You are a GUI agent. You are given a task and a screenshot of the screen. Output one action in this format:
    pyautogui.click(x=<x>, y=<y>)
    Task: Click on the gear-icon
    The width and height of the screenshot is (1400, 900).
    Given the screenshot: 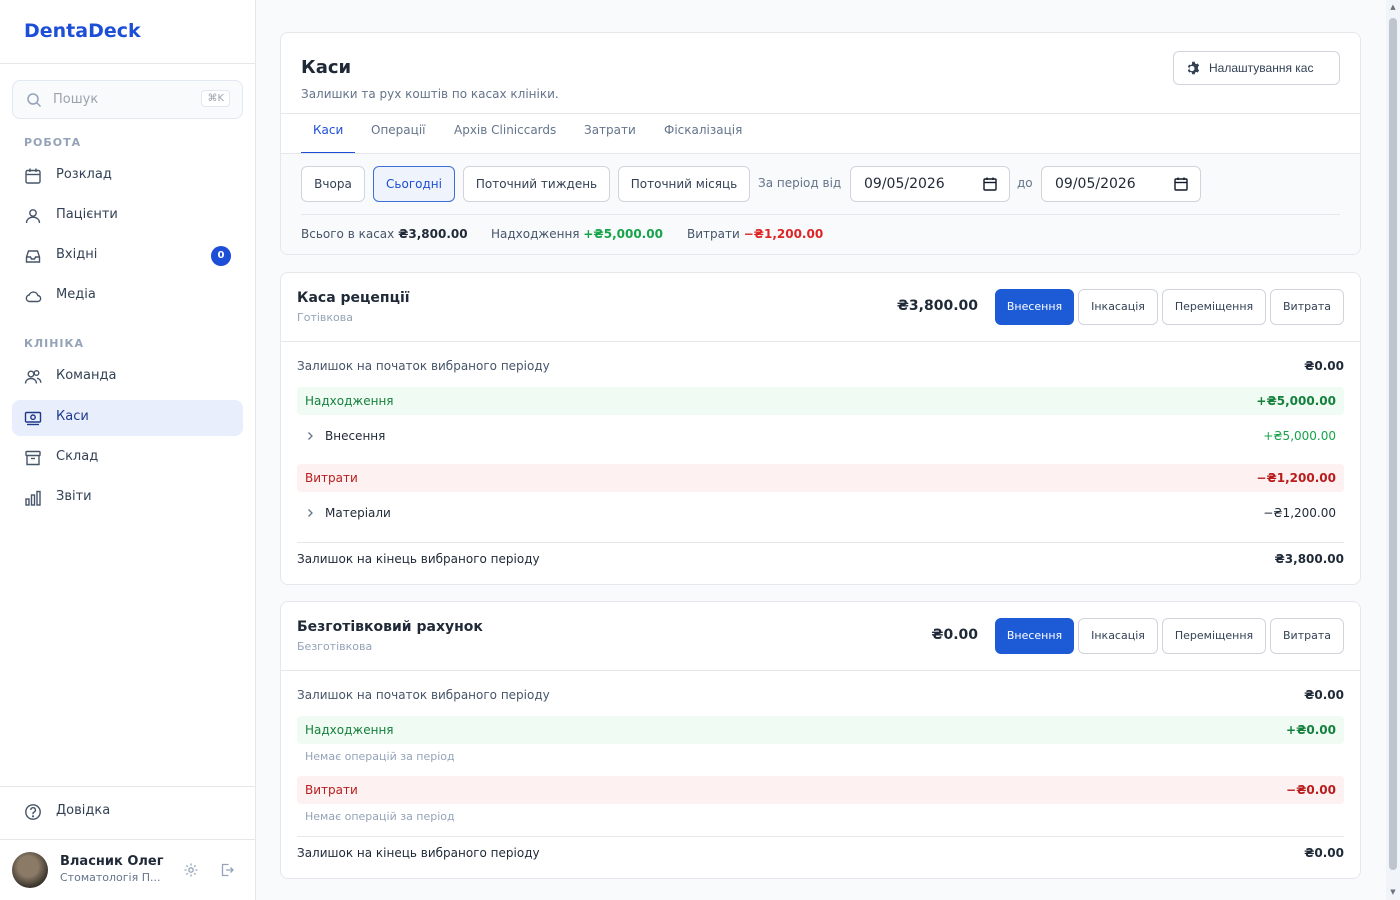 What is the action you would take?
    pyautogui.click(x=191, y=870)
    